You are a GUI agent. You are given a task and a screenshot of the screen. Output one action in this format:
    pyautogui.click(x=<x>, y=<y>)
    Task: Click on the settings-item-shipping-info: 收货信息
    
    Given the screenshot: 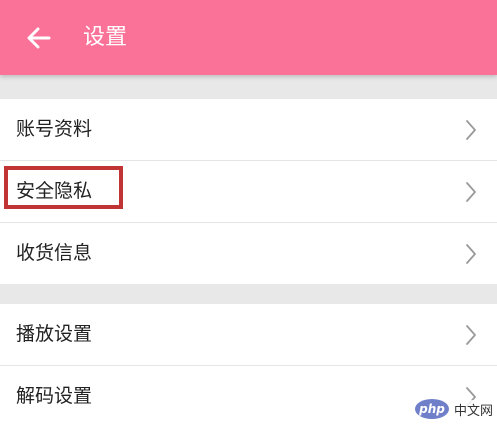 What is the action you would take?
    pyautogui.click(x=248, y=253)
    